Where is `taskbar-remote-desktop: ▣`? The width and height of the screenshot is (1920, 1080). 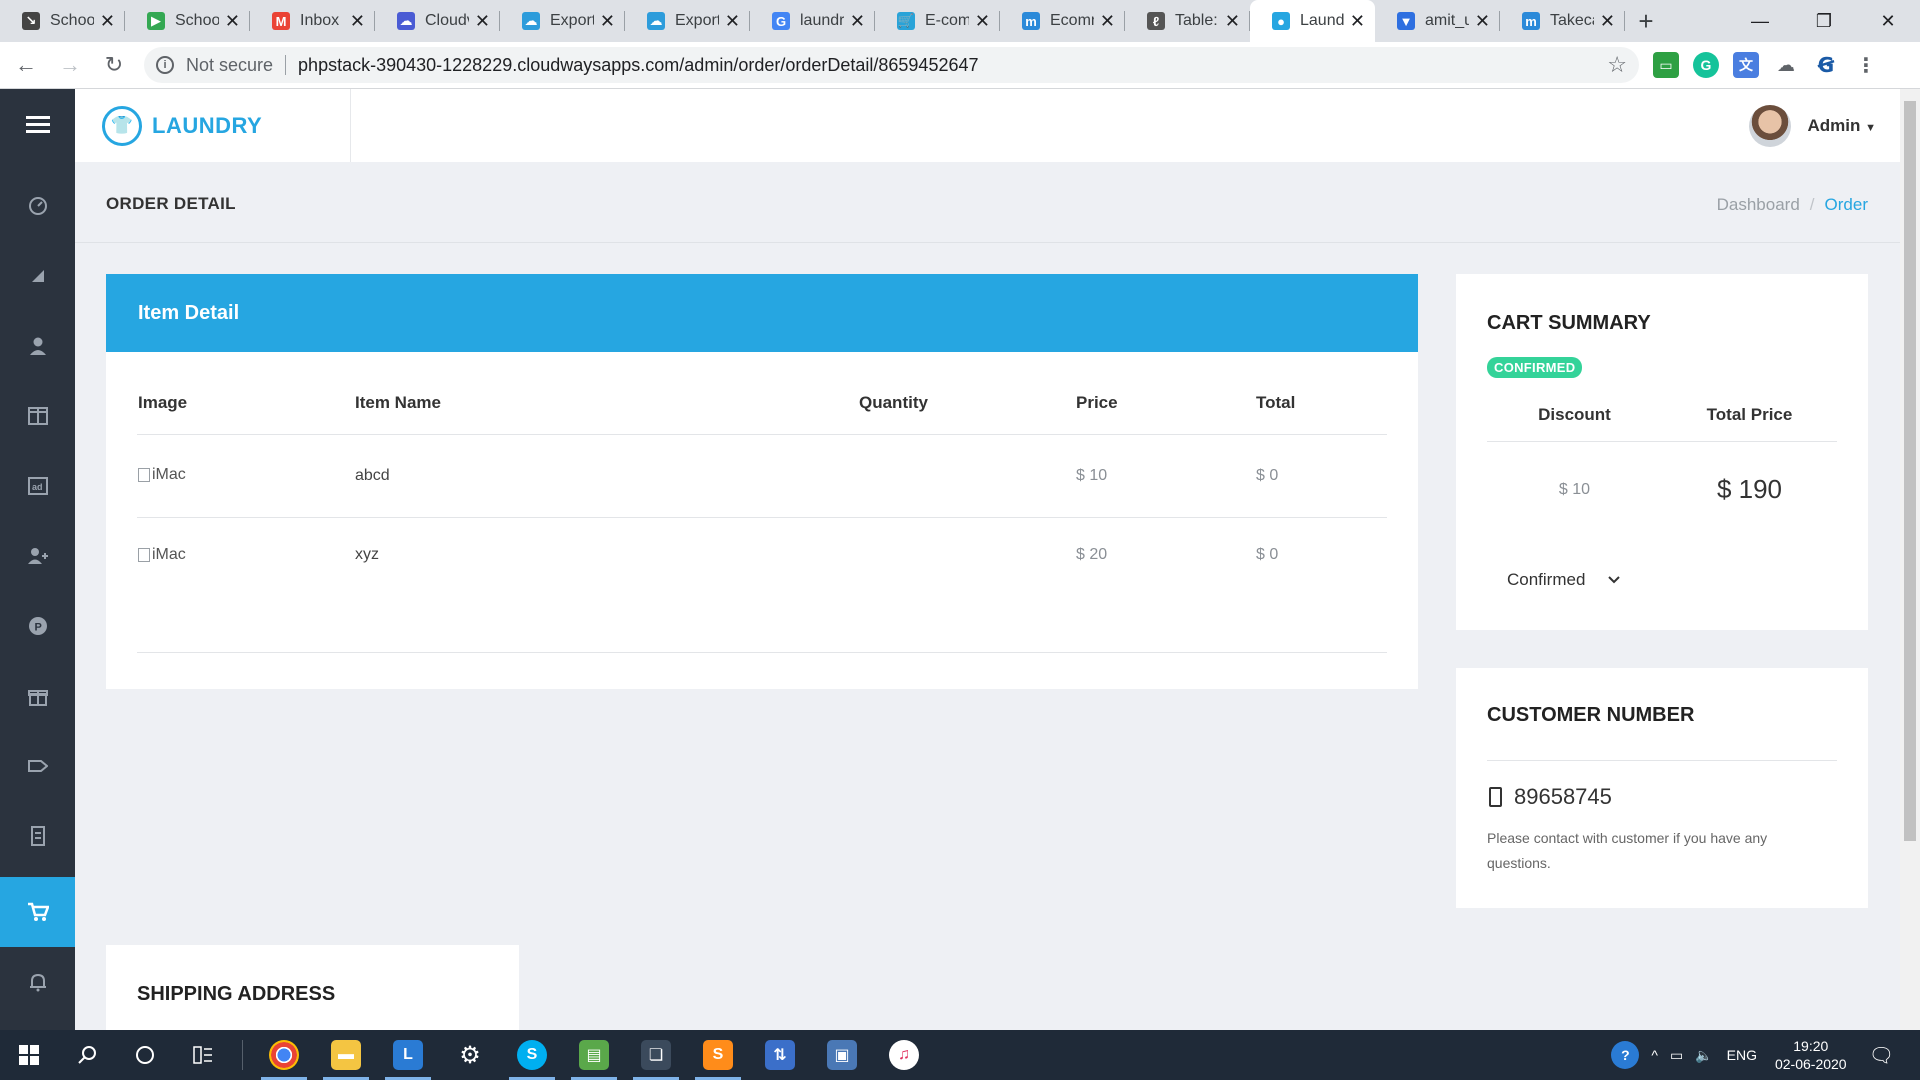
taskbar-remote-desktop: ▣ is located at coordinates (842, 1055).